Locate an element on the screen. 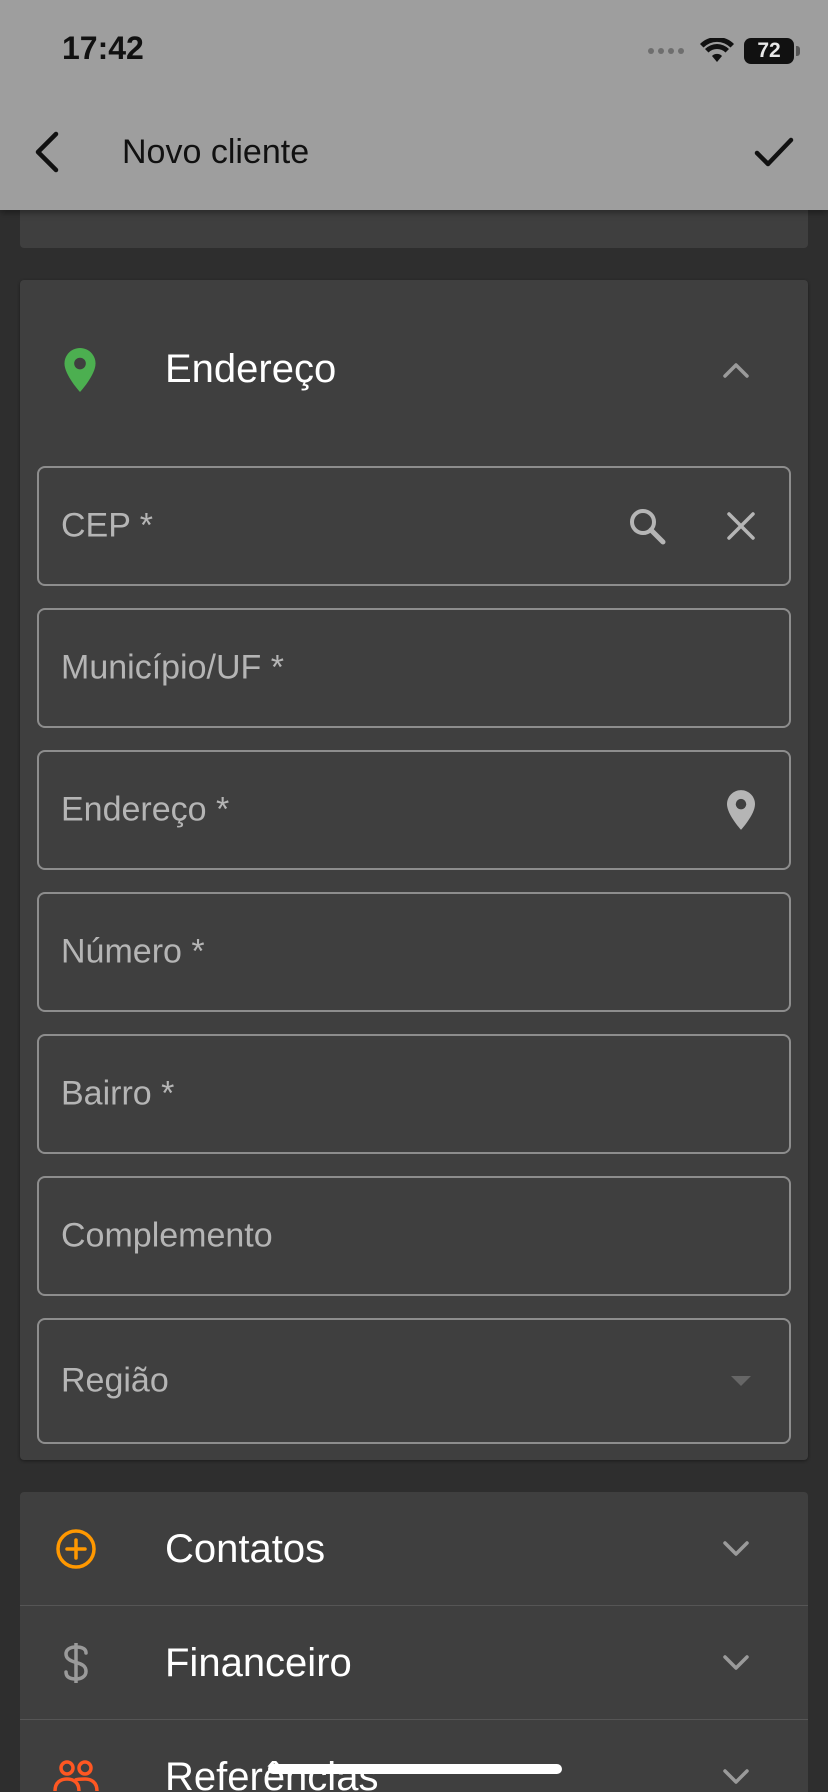 The width and height of the screenshot is (828, 1792). address-section-title: Endereço is located at coordinates (251, 369).